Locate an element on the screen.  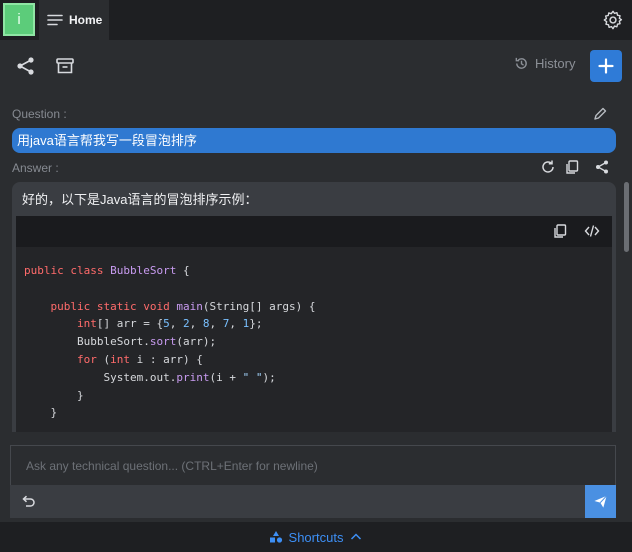
history-label: History is located at coordinates (555, 63).